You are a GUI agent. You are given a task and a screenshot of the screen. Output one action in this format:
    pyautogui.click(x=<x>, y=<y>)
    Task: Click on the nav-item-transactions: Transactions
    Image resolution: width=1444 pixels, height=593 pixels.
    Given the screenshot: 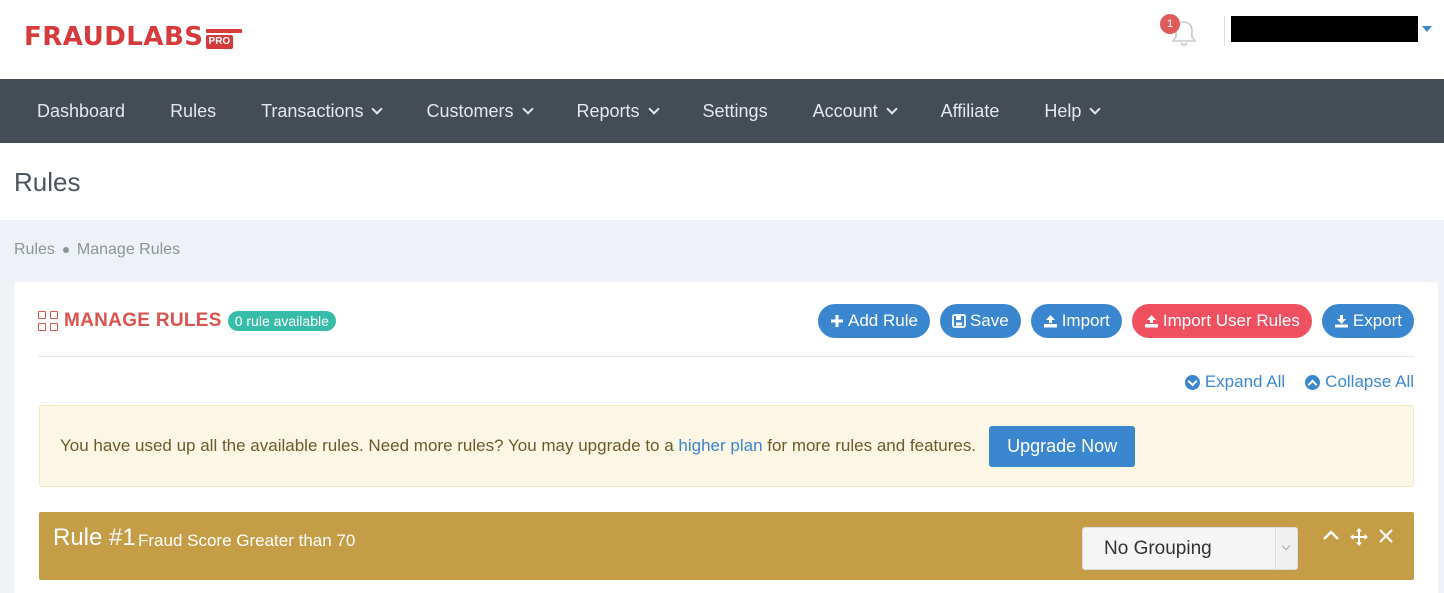 What is the action you would take?
    pyautogui.click(x=320, y=111)
    